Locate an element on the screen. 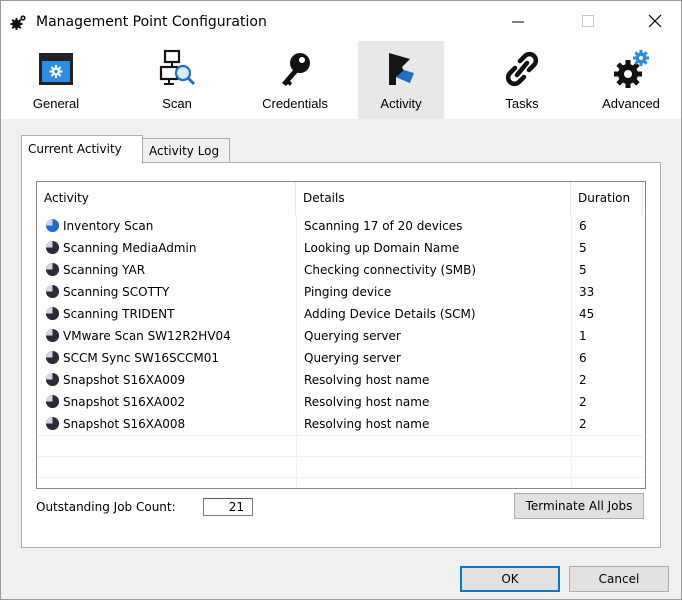 This screenshot has height=600, width=682. minimize-icon is located at coordinates (518, 22).